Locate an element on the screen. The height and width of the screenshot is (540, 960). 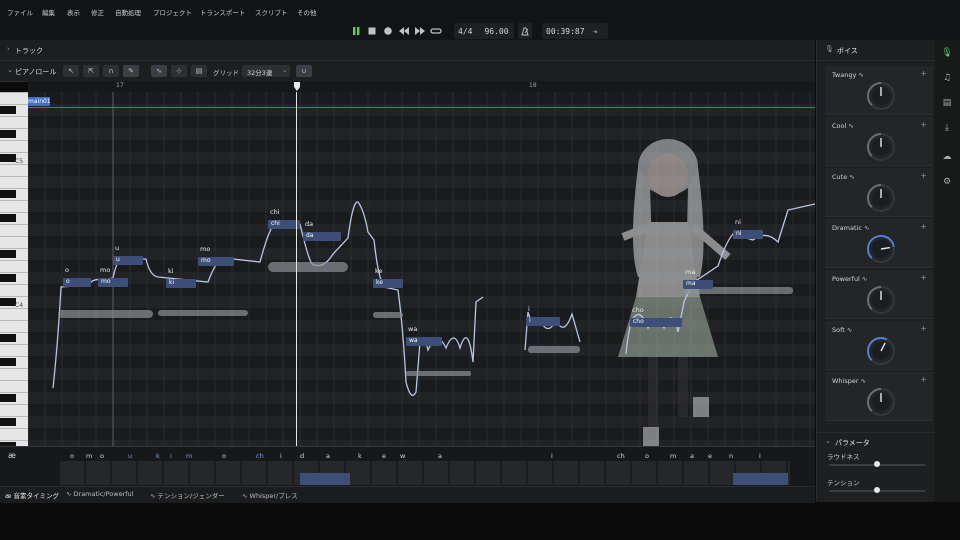
pause-button is located at coordinates (356, 31).